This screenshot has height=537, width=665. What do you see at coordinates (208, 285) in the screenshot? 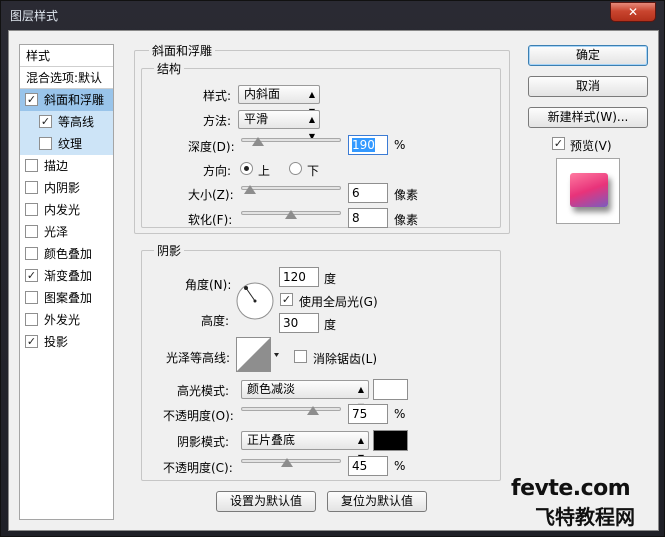
I see `angle-label: 角度(N):` at bounding box center [208, 285].